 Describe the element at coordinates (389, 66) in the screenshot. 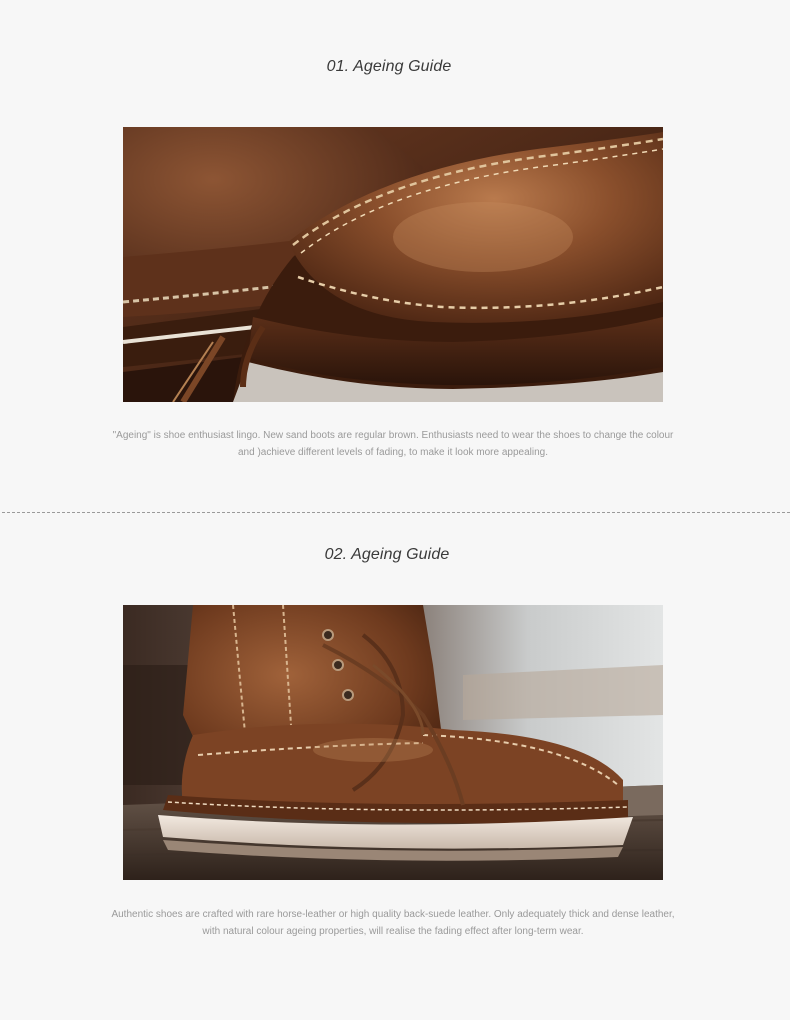

I see `section-heading: 01. Ageing Guide` at that location.